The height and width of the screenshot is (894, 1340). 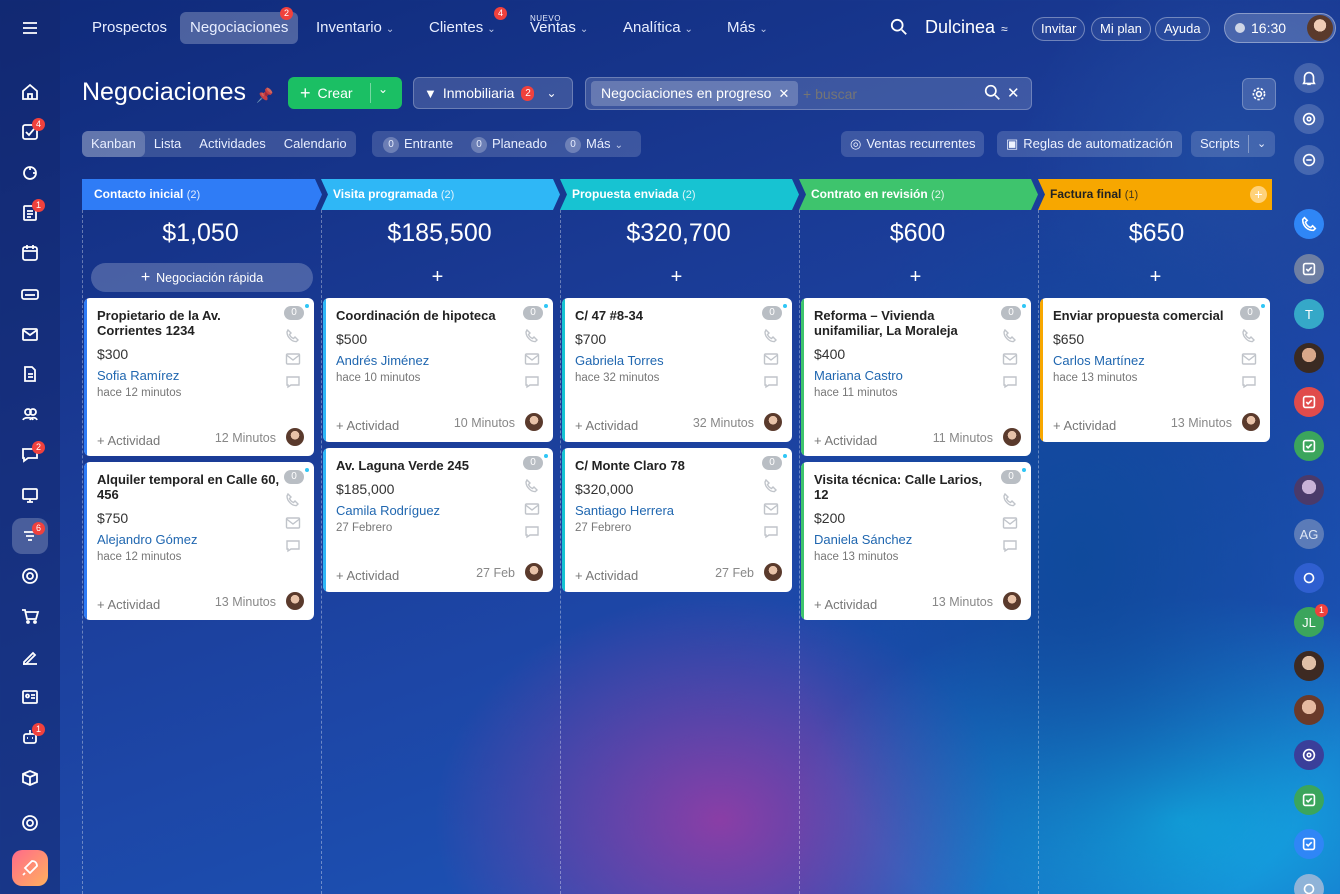 What do you see at coordinates (355, 28) in the screenshot?
I see `nav-inventario: Inventario ⌄` at bounding box center [355, 28].